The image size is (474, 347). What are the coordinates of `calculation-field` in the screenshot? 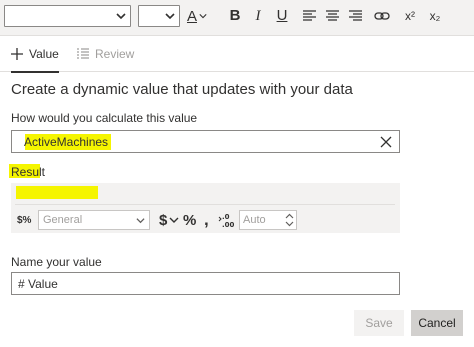 It's located at (205, 141).